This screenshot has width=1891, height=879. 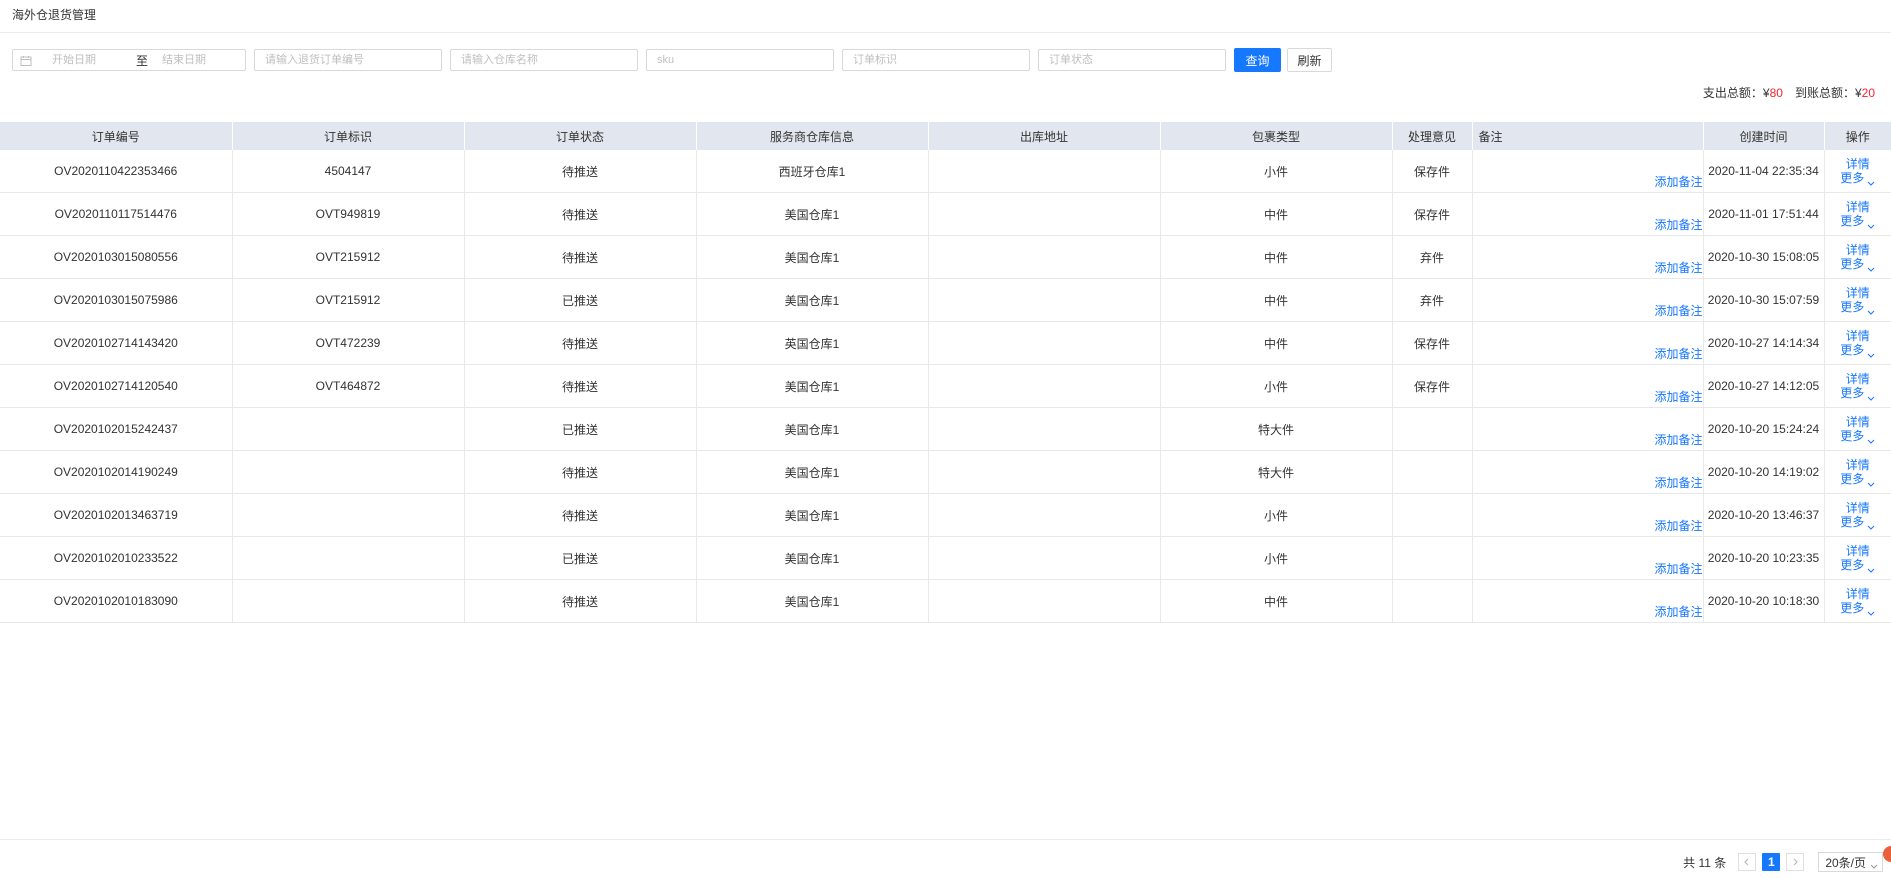 What do you see at coordinates (197, 60) in the screenshot?
I see `end-date-input` at bounding box center [197, 60].